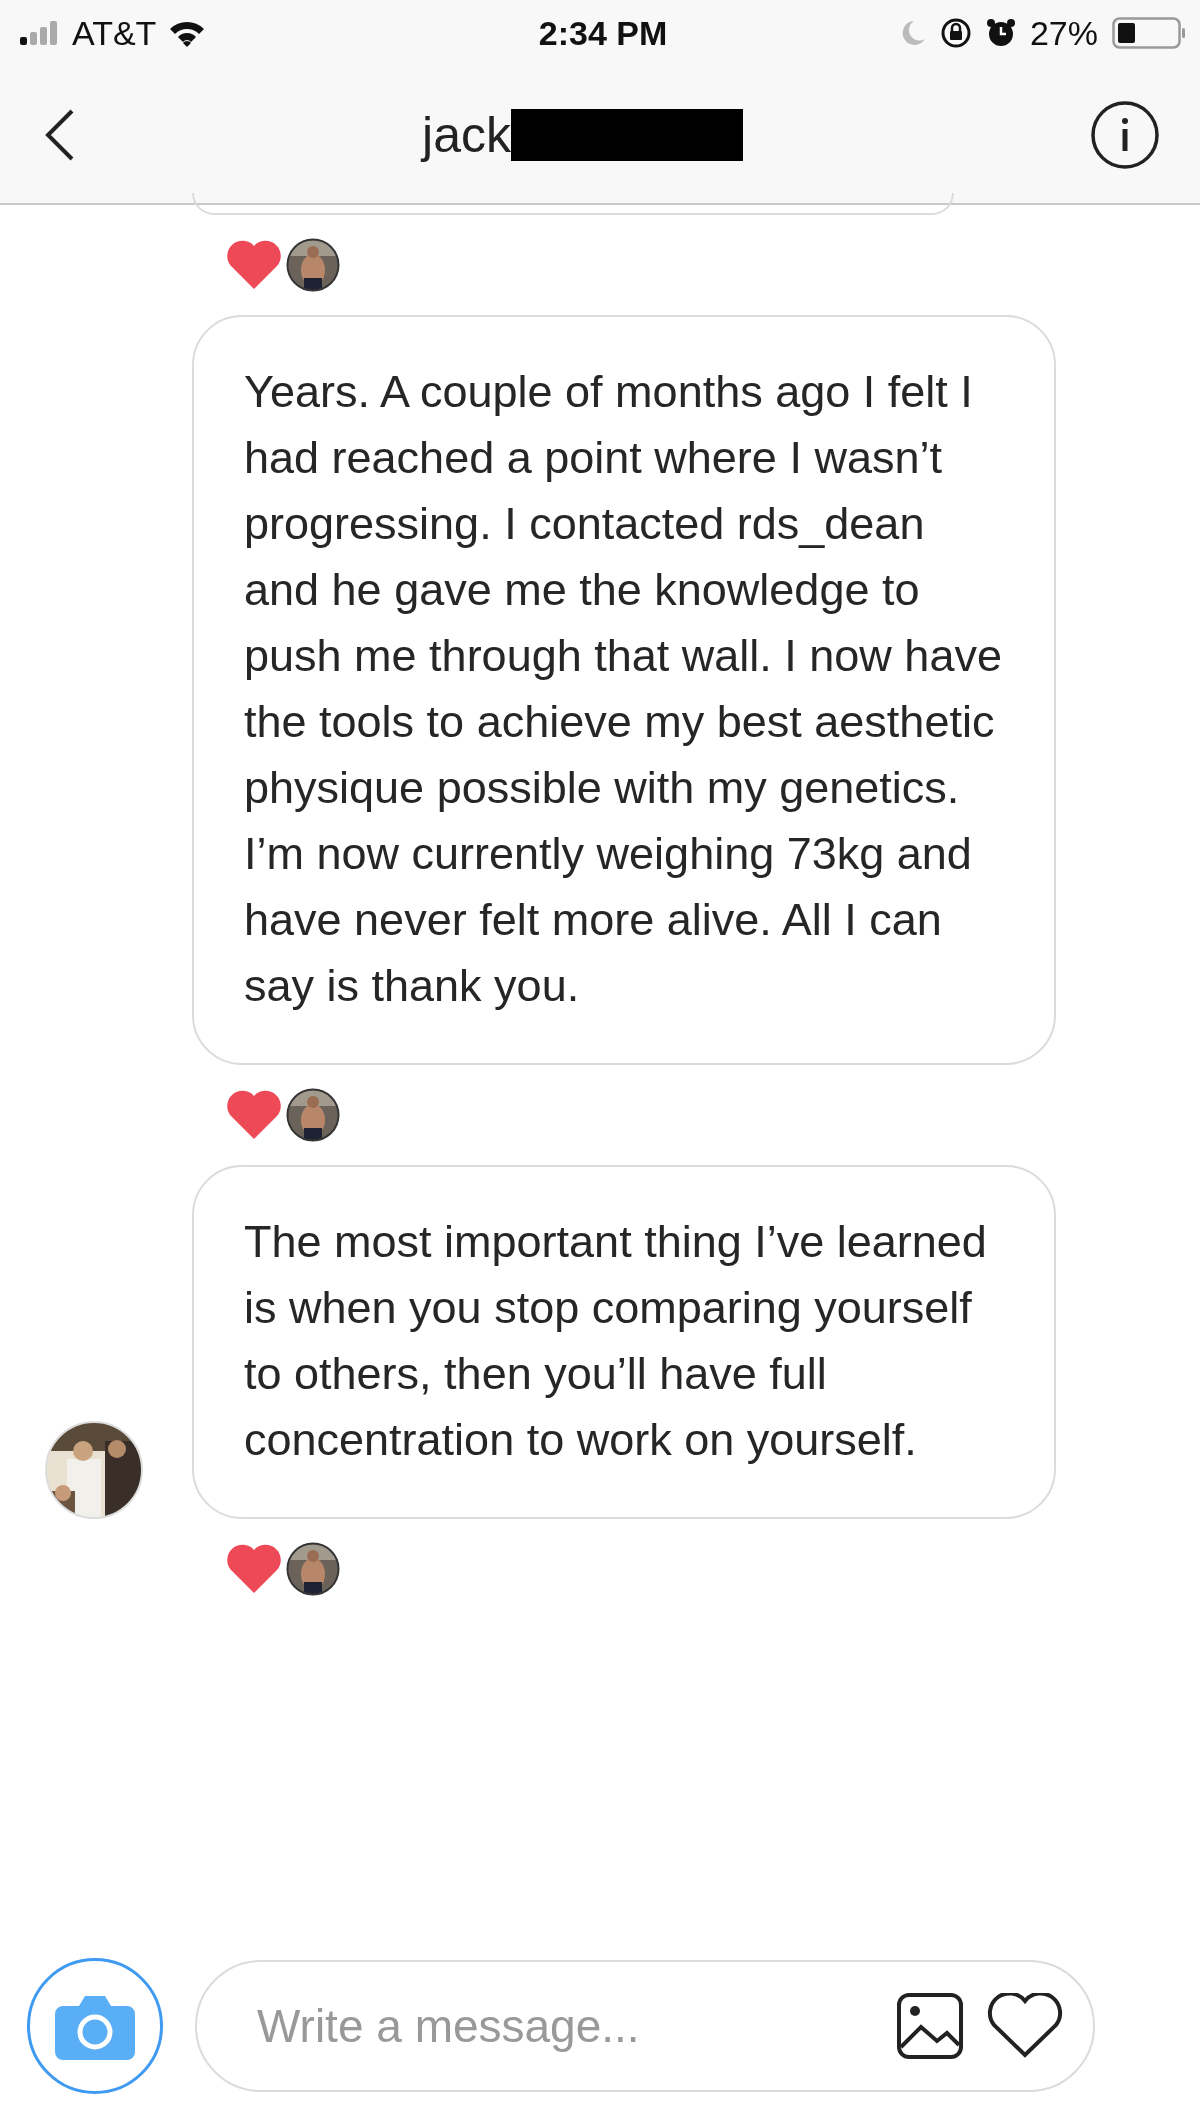 The image size is (1200, 2106). Describe the element at coordinates (466, 134) in the screenshot. I see `conversation-title: jack` at that location.